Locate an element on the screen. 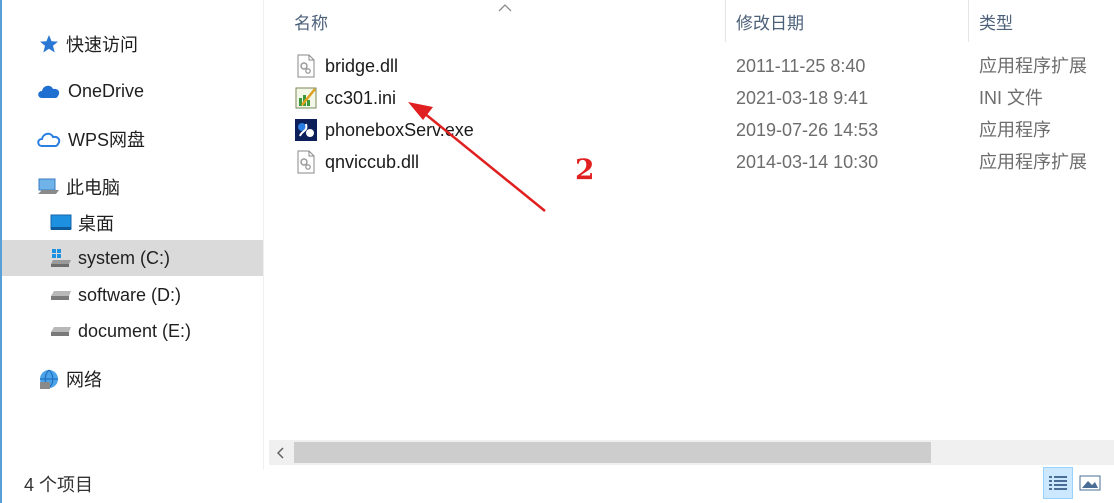 The height and width of the screenshot is (503, 1114). column-header-label: 名称 is located at coordinates (311, 23).